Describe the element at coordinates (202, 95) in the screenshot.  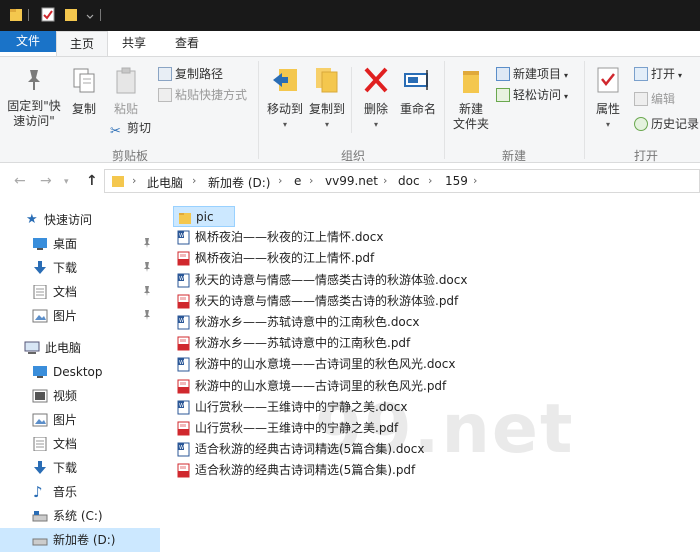
I see `paste-shortcut-button: 粘贴快捷方式` at that location.